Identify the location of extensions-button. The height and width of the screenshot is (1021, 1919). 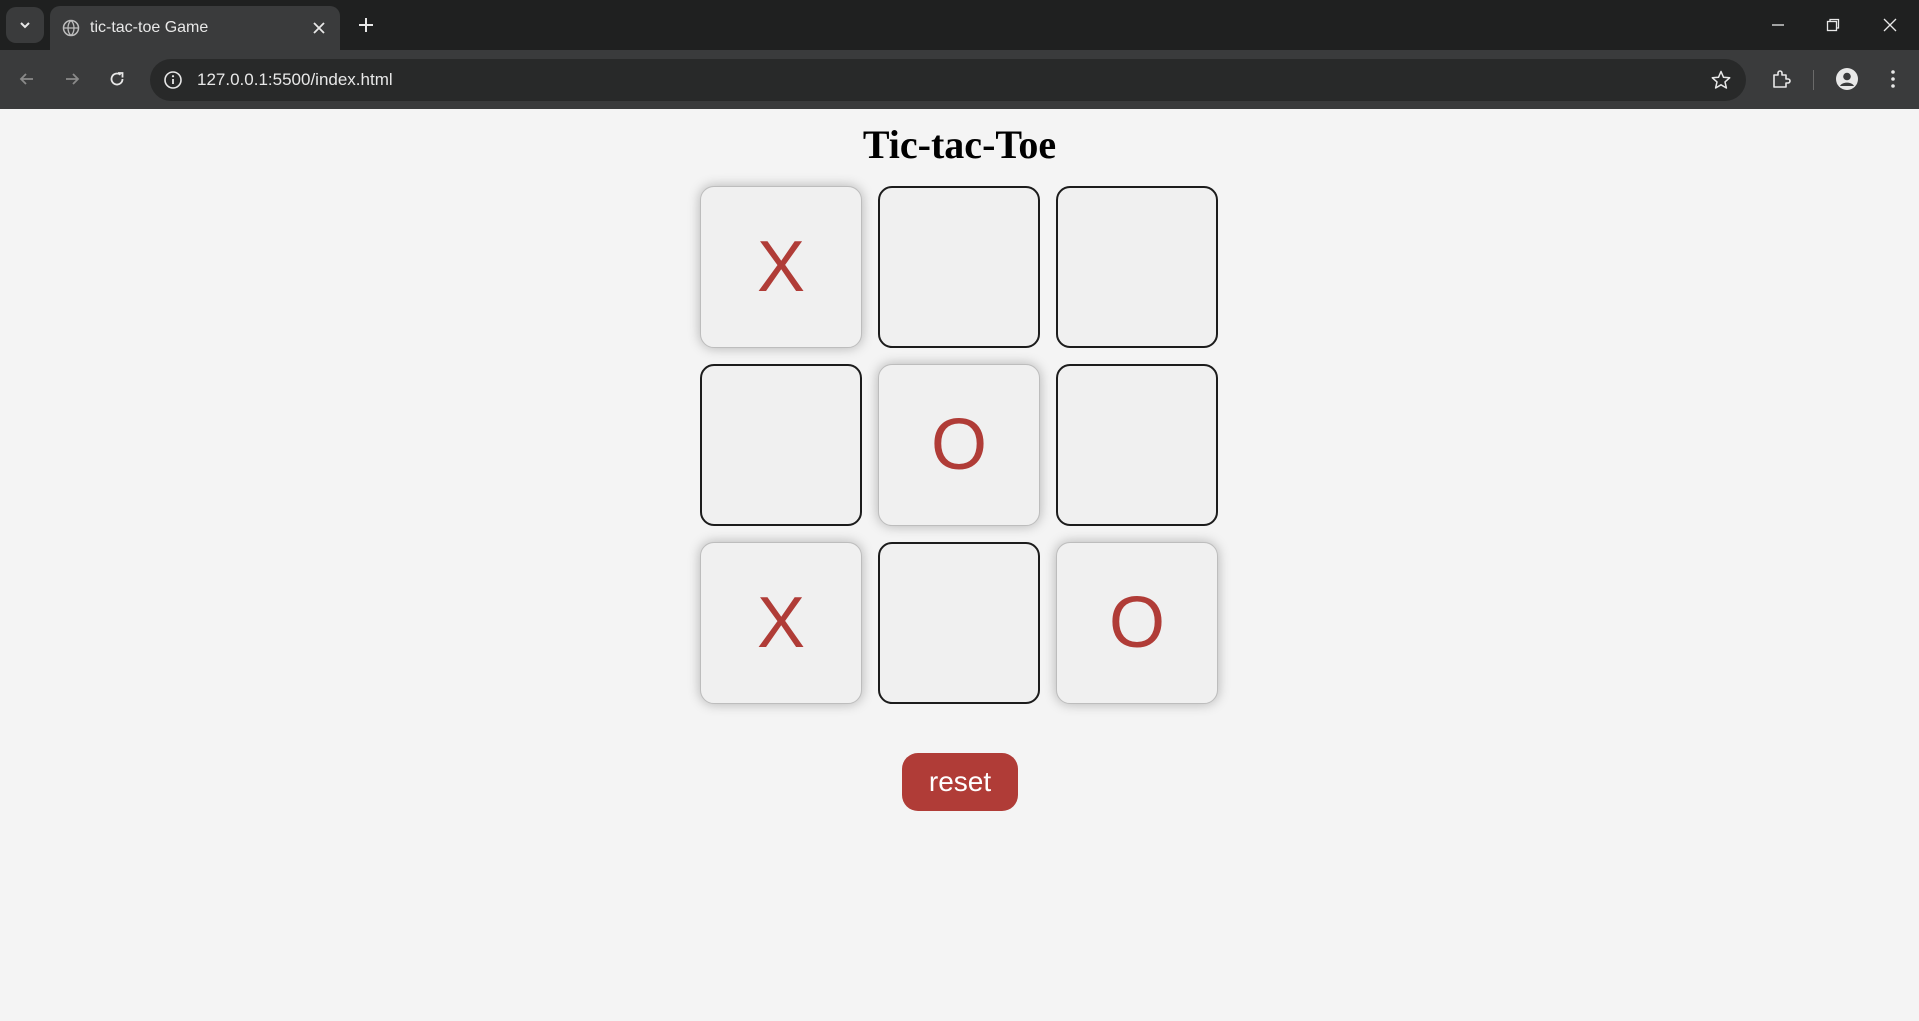
(1781, 79).